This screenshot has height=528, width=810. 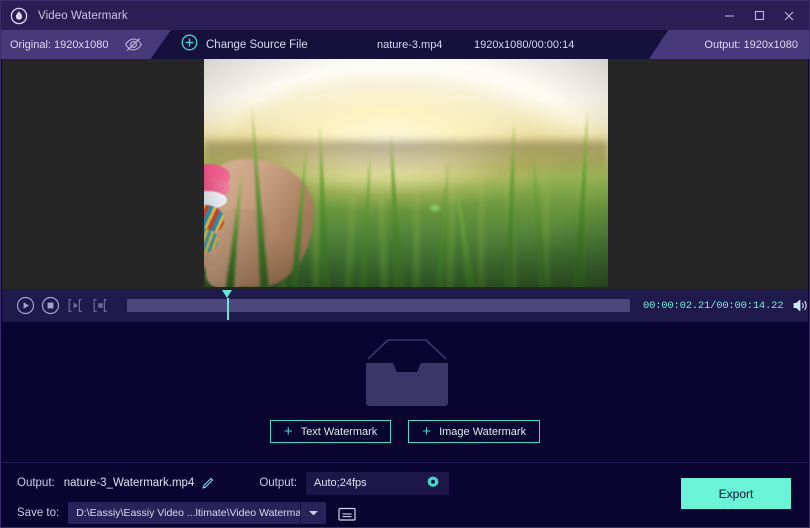 What do you see at coordinates (405, 431) in the screenshot?
I see `watermark-buttons: + Text Watermark + Image Watermark` at bounding box center [405, 431].